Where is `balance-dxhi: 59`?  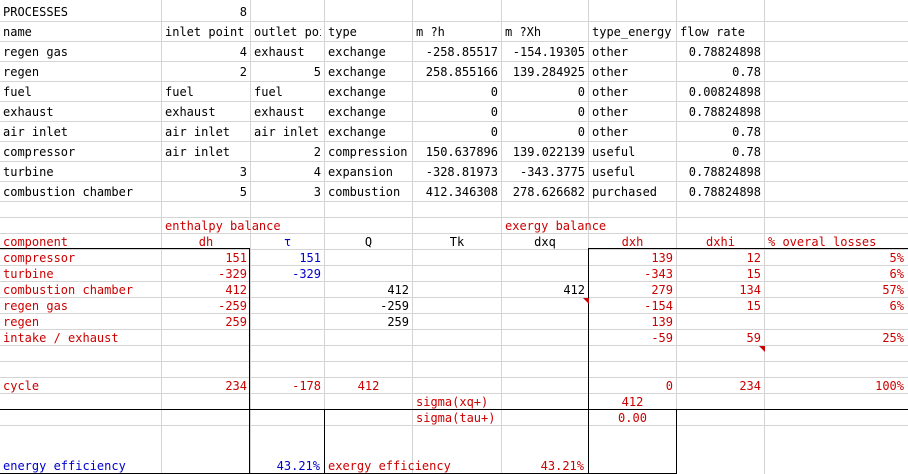
balance-dxhi: 59 is located at coordinates (720, 338).